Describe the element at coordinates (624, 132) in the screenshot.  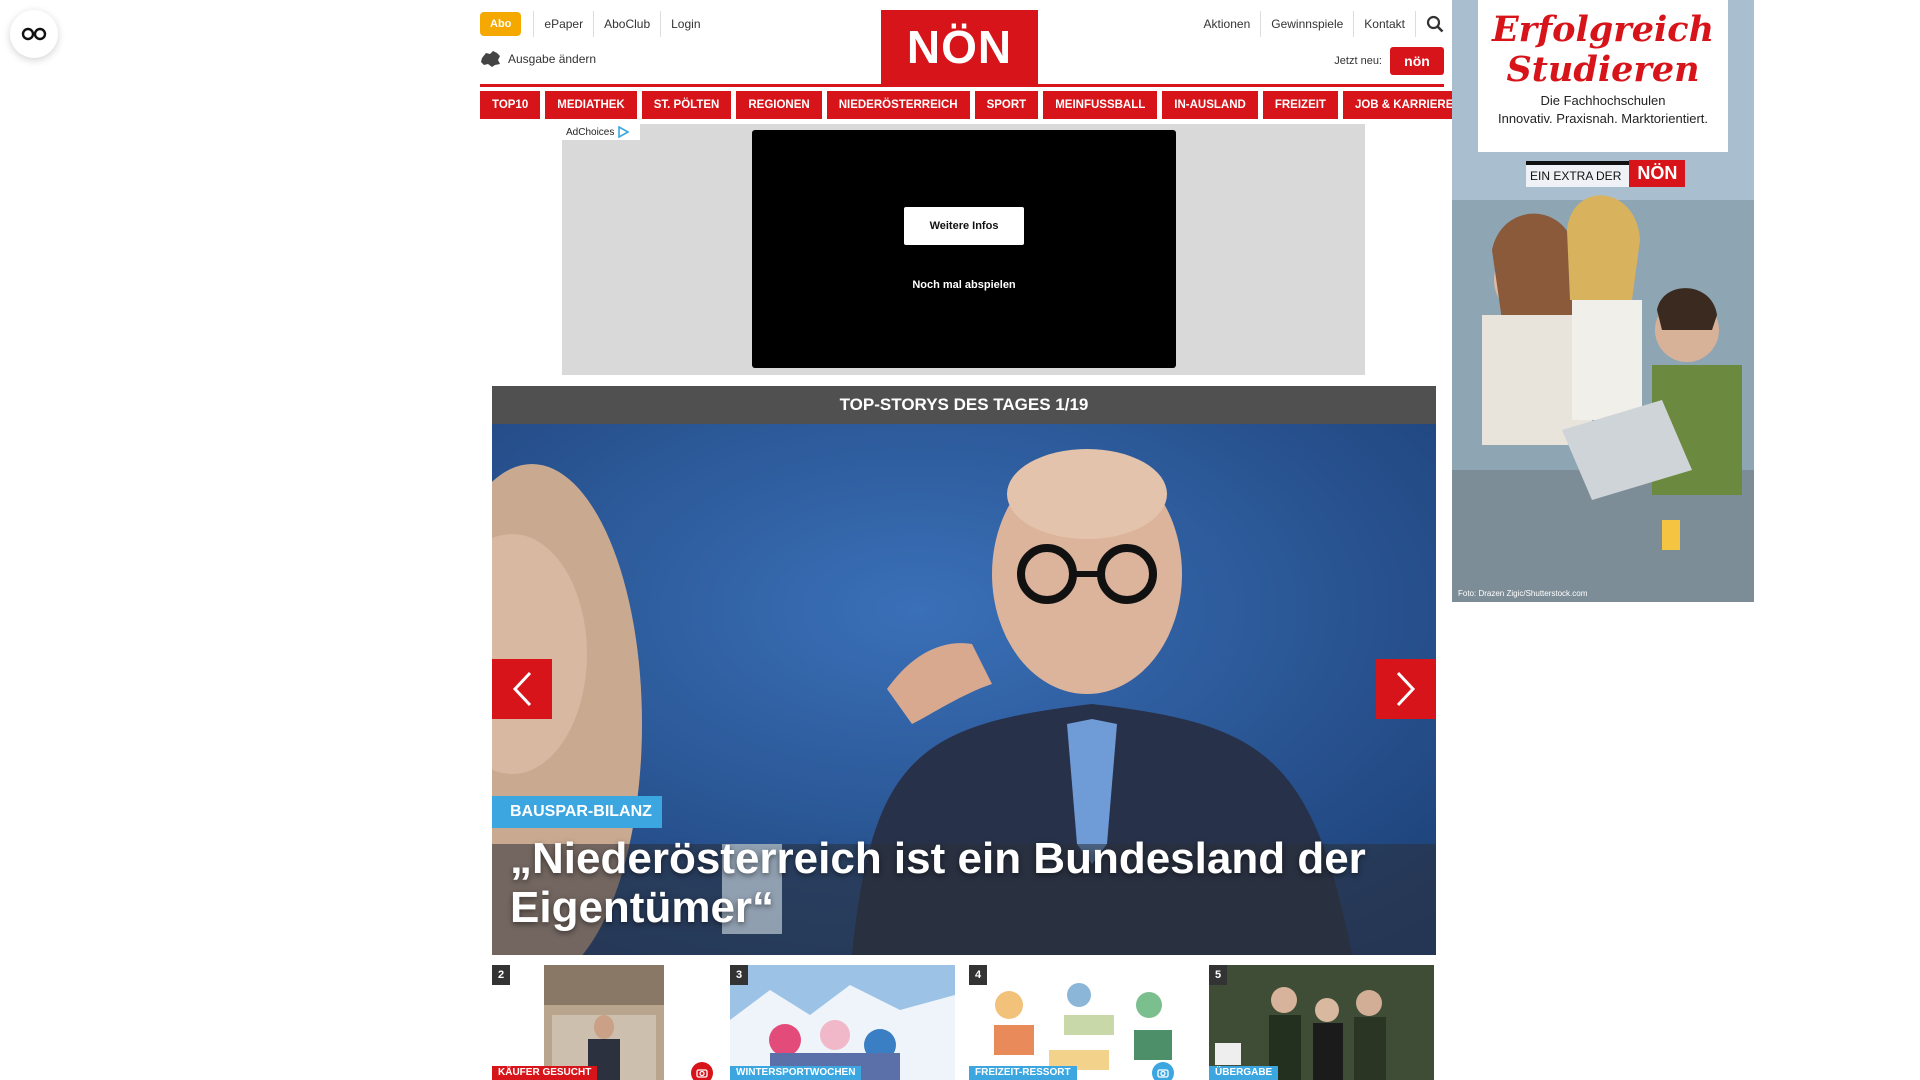
I see `adchoices-icon` at that location.